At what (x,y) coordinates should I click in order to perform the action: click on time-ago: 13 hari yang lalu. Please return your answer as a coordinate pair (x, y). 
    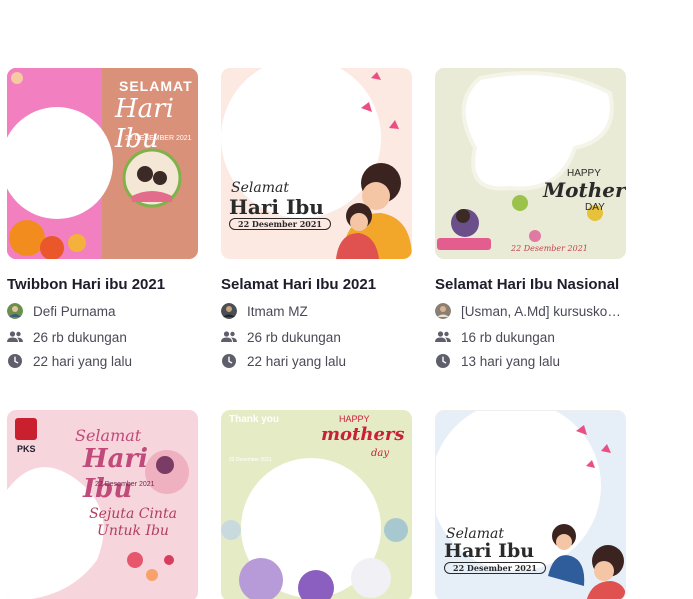
    Looking at the image, I should click on (535, 361).